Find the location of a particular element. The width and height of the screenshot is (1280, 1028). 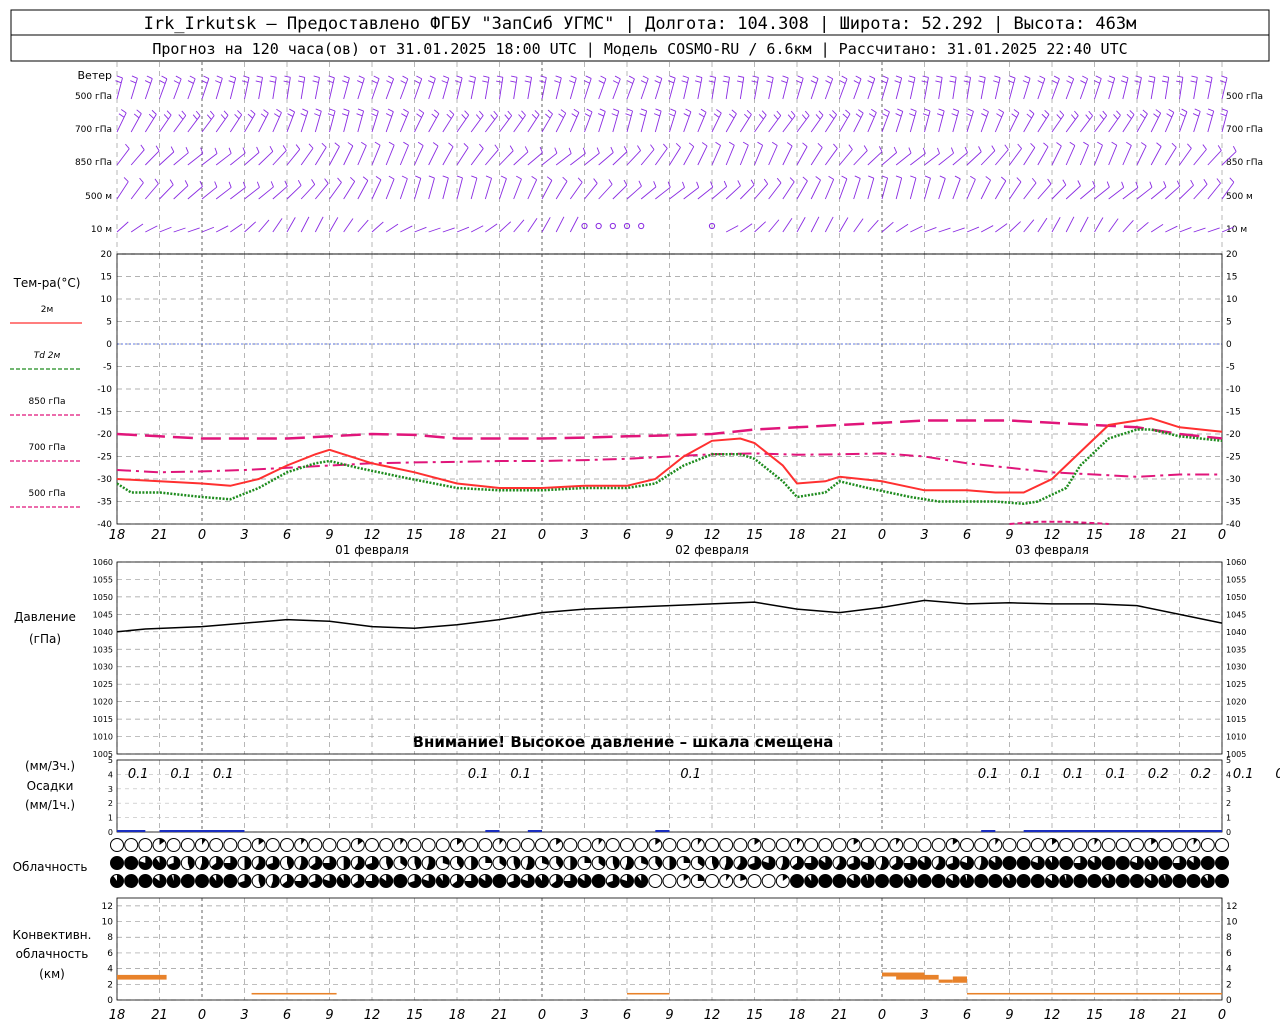

time-tick: 18 is located at coordinates (1137, 535).